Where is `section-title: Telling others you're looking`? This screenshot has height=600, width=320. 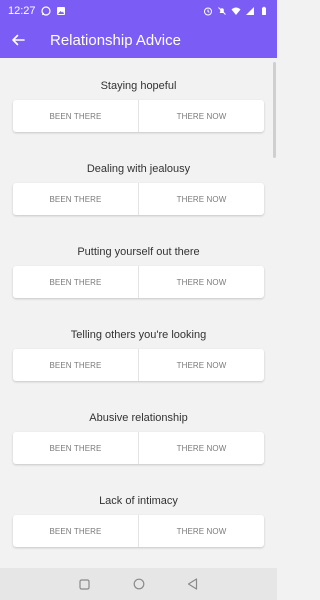
section-title: Telling others you're looking is located at coordinates (138, 335).